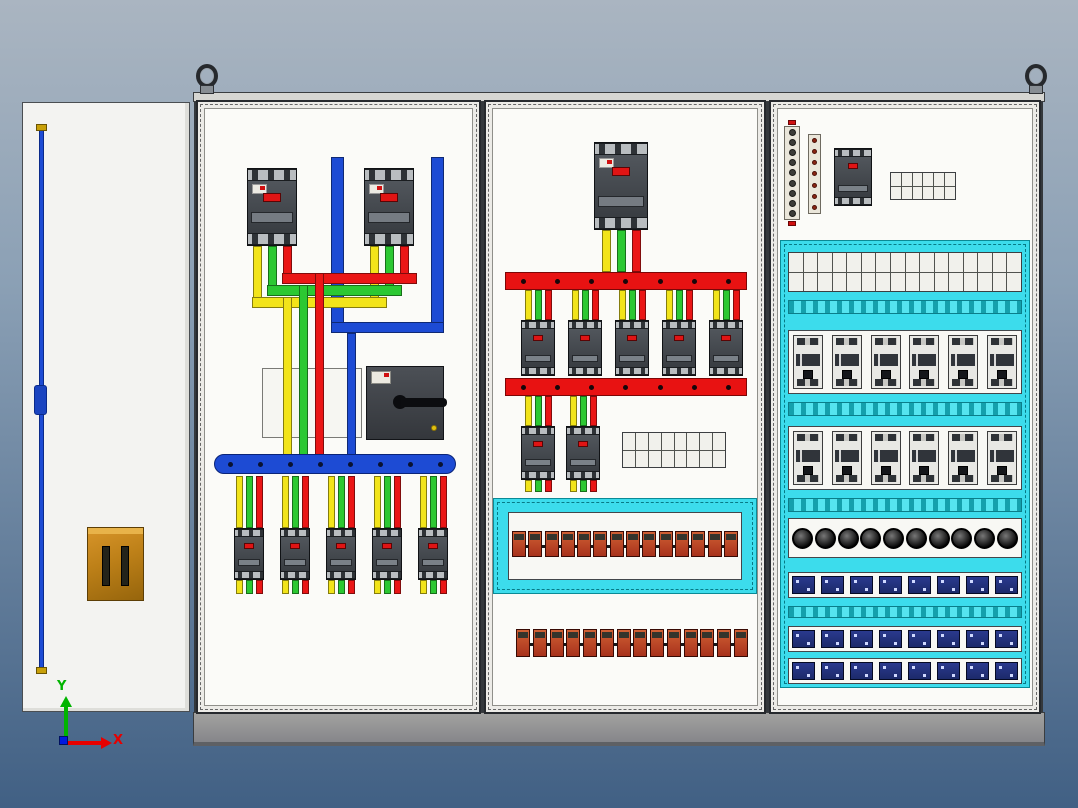 This screenshot has height=808, width=1078. I want to click on red-busbar-upper, so click(626, 281).